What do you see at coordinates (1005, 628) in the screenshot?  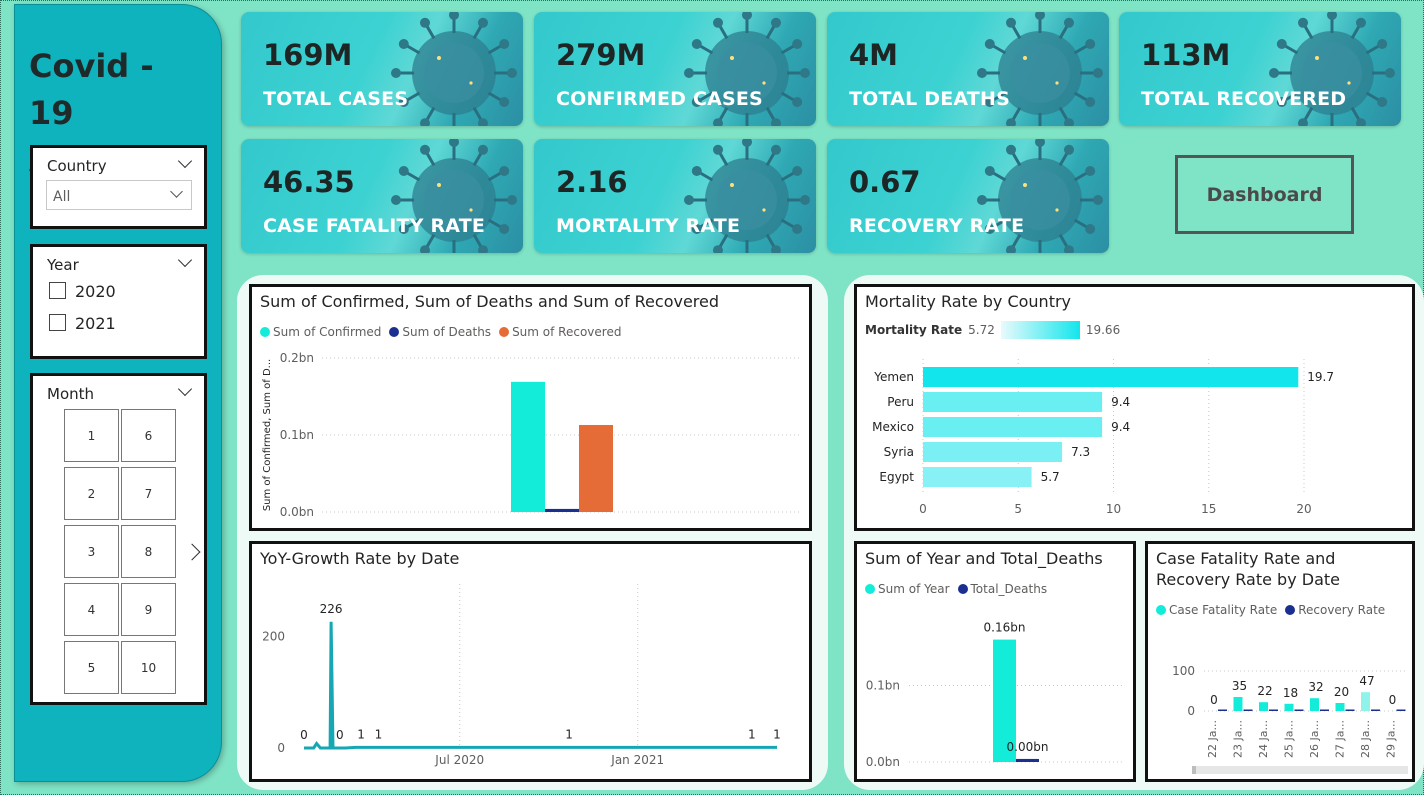 I see `data-label: 0.16bn` at bounding box center [1005, 628].